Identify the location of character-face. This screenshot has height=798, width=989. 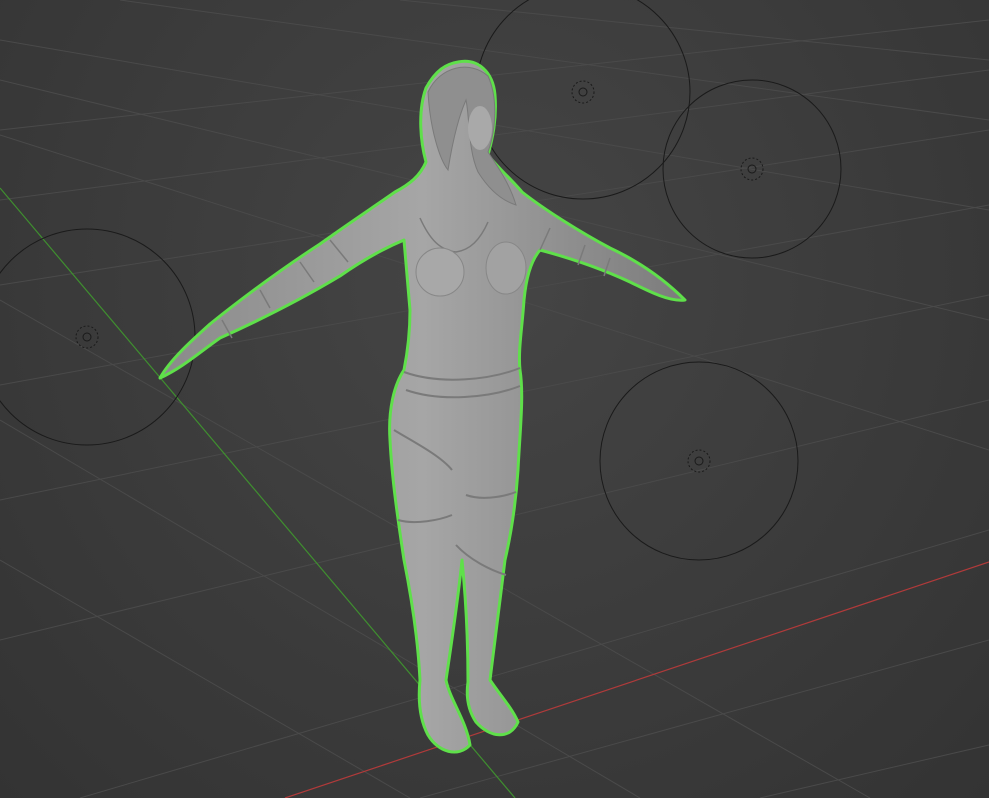
(480, 128).